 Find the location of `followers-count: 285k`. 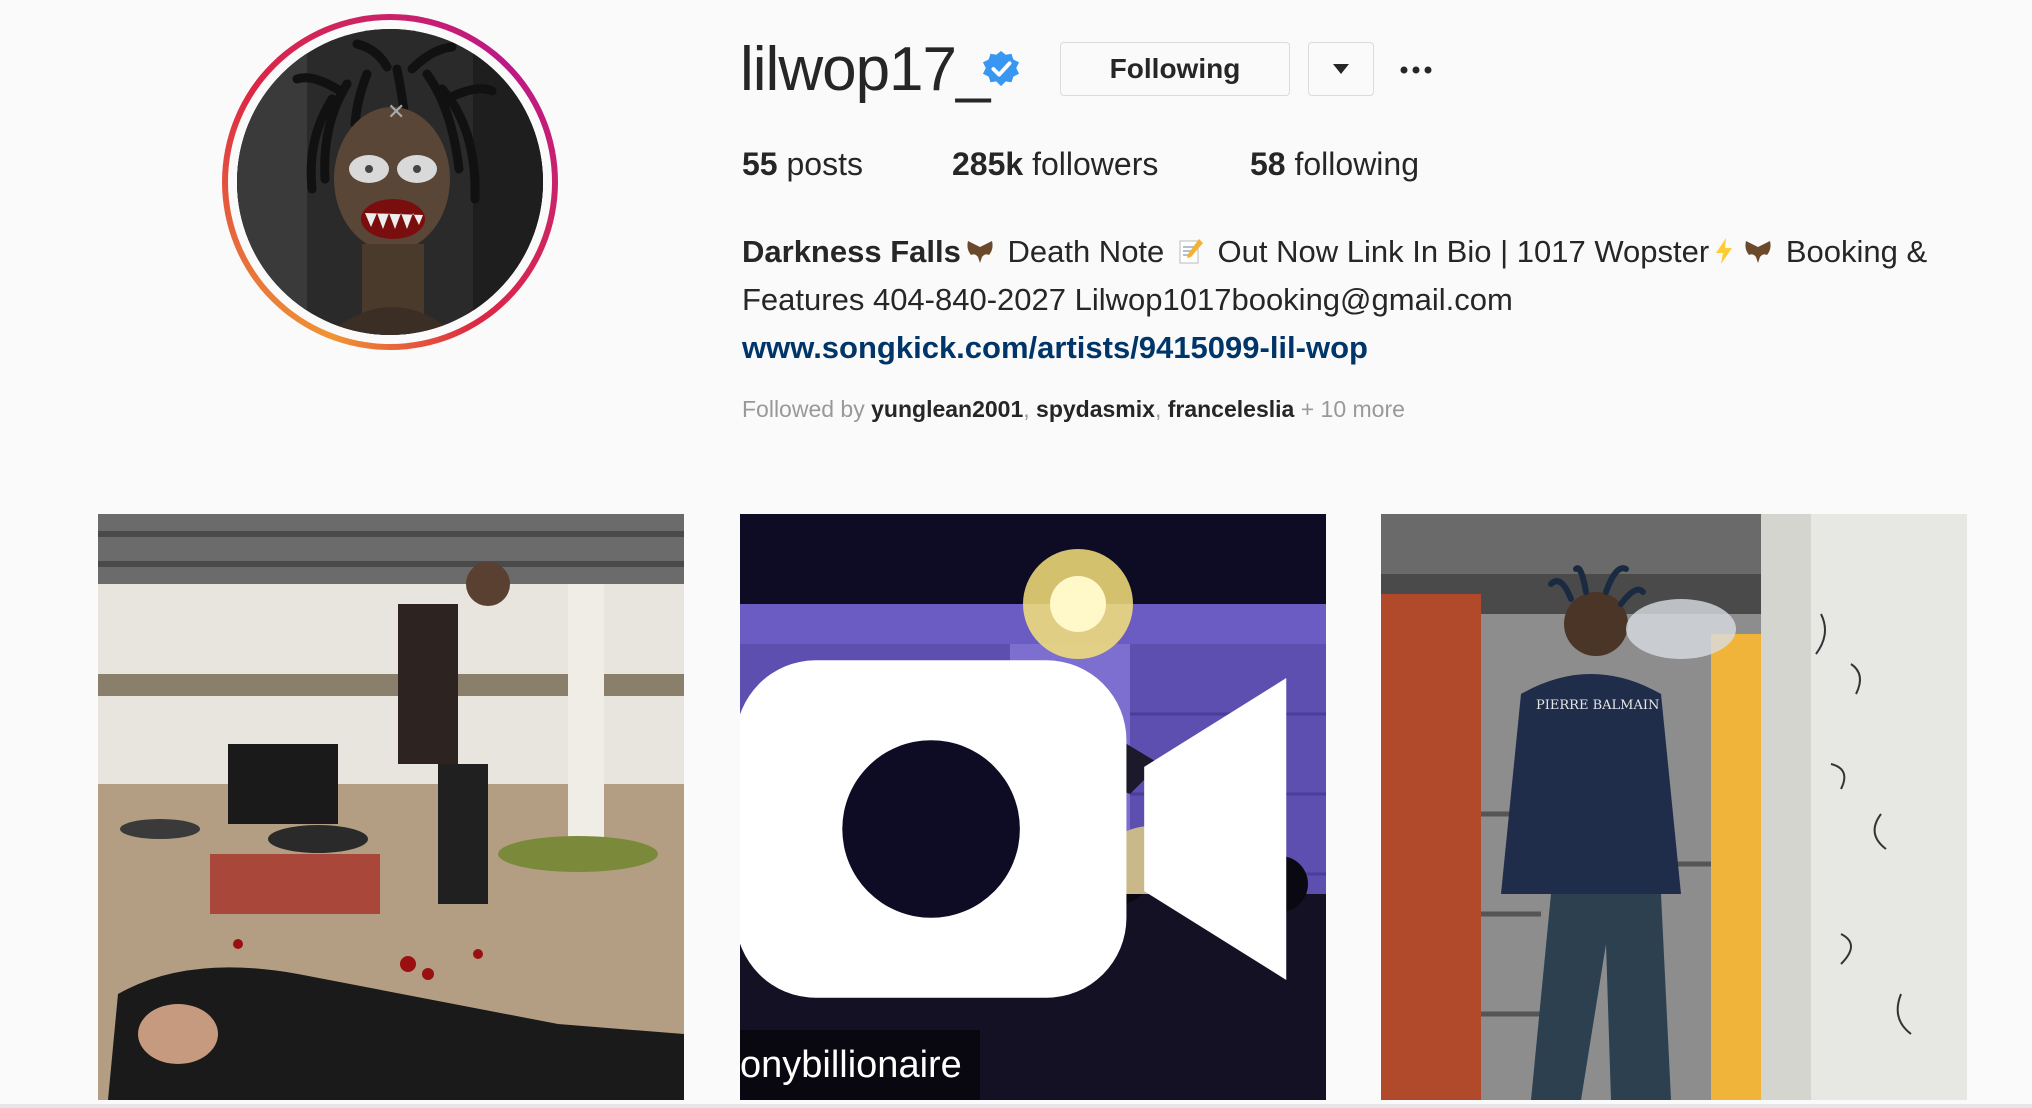

followers-count: 285k is located at coordinates (988, 164).